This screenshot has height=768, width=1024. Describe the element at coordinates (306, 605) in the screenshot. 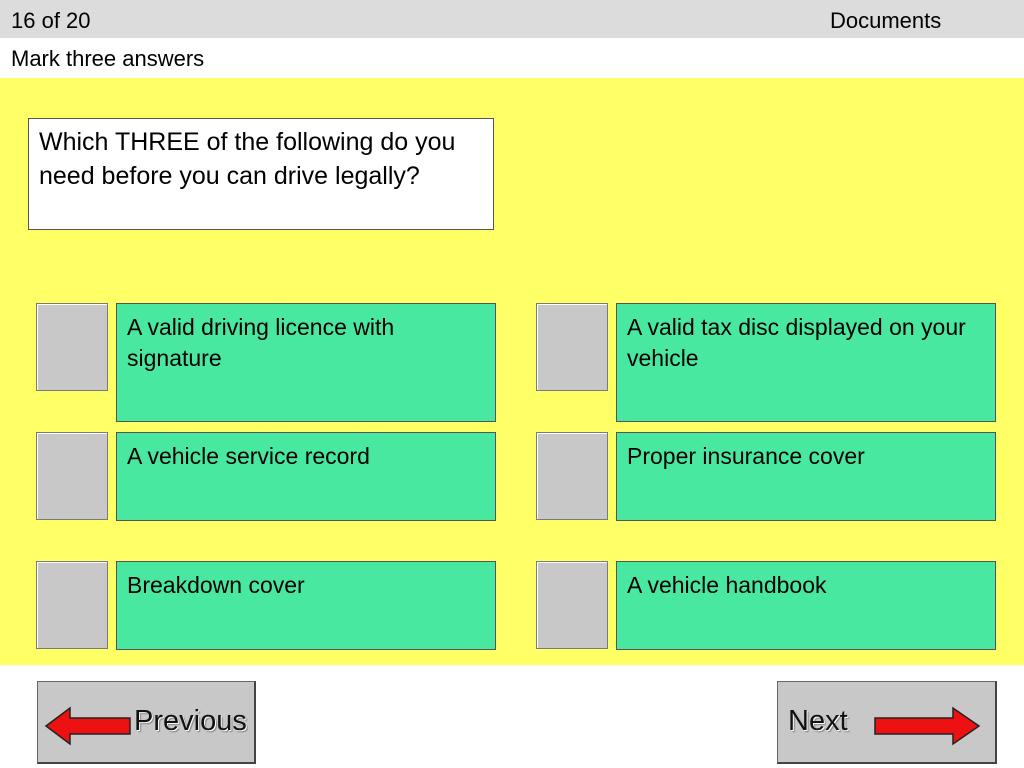

I see `answer-option-5: Breakdown cover` at that location.